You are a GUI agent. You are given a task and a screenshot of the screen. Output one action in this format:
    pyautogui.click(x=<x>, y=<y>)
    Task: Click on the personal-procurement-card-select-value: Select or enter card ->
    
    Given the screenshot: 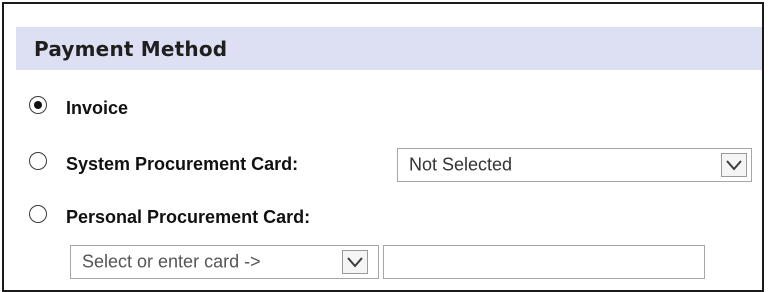 What is the action you would take?
    pyautogui.click(x=171, y=261)
    